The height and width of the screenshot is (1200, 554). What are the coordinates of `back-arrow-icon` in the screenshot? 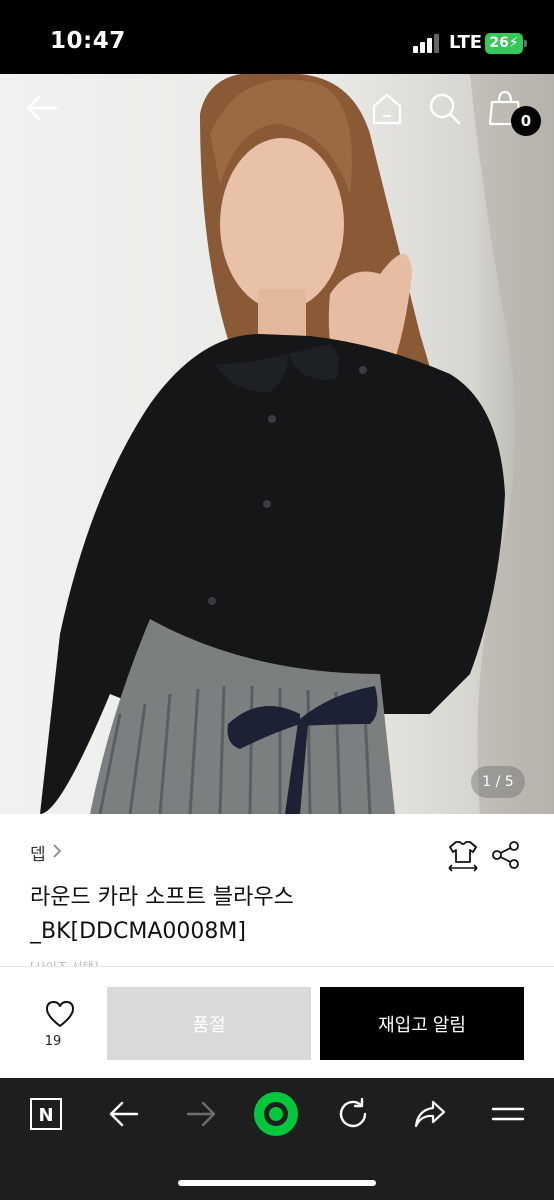 It's located at (42, 108).